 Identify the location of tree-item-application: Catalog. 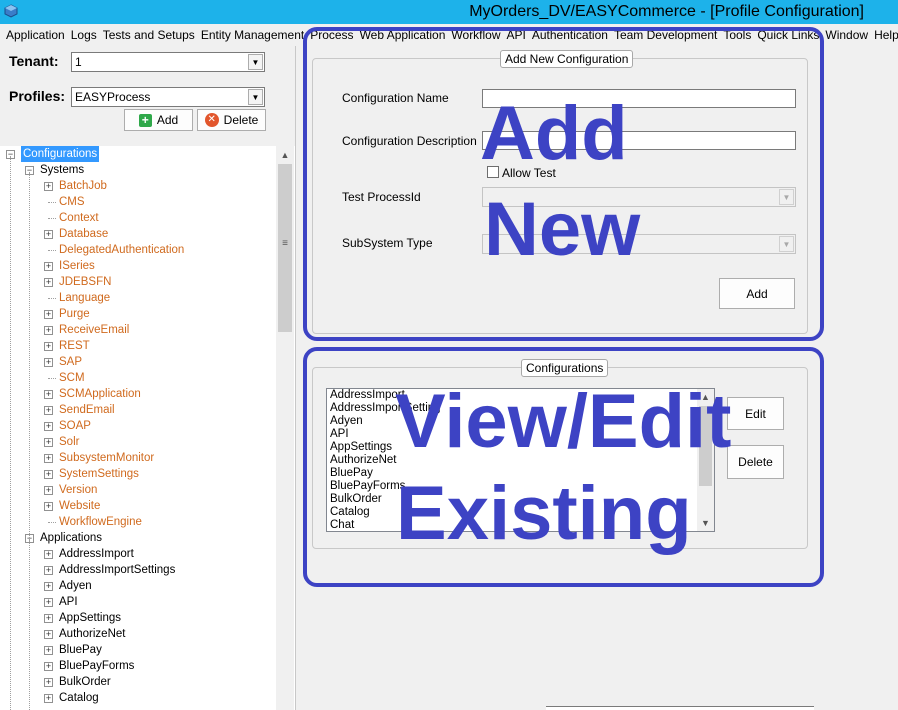
(79, 698).